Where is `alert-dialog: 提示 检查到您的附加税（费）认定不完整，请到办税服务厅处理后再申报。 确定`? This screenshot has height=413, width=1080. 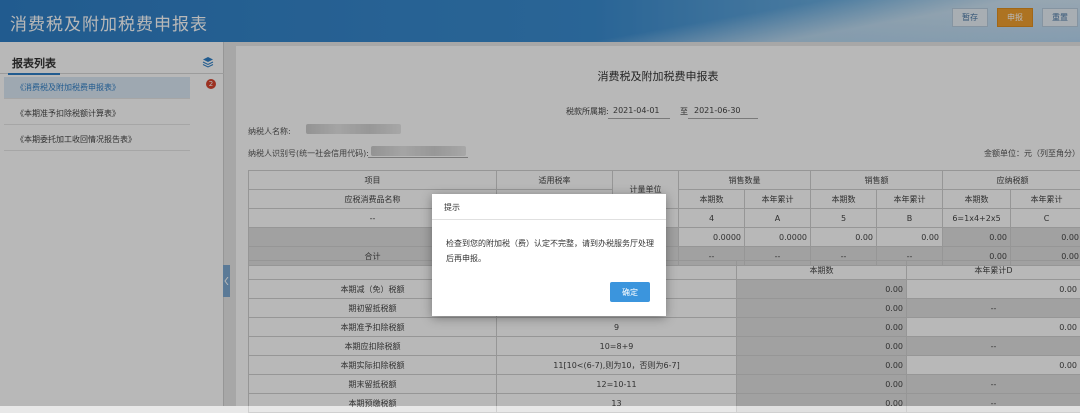
alert-dialog: 提示 检查到您的附加税（费）认定不完整，请到办税服务厅处理后再申报。 确定 is located at coordinates (549, 255).